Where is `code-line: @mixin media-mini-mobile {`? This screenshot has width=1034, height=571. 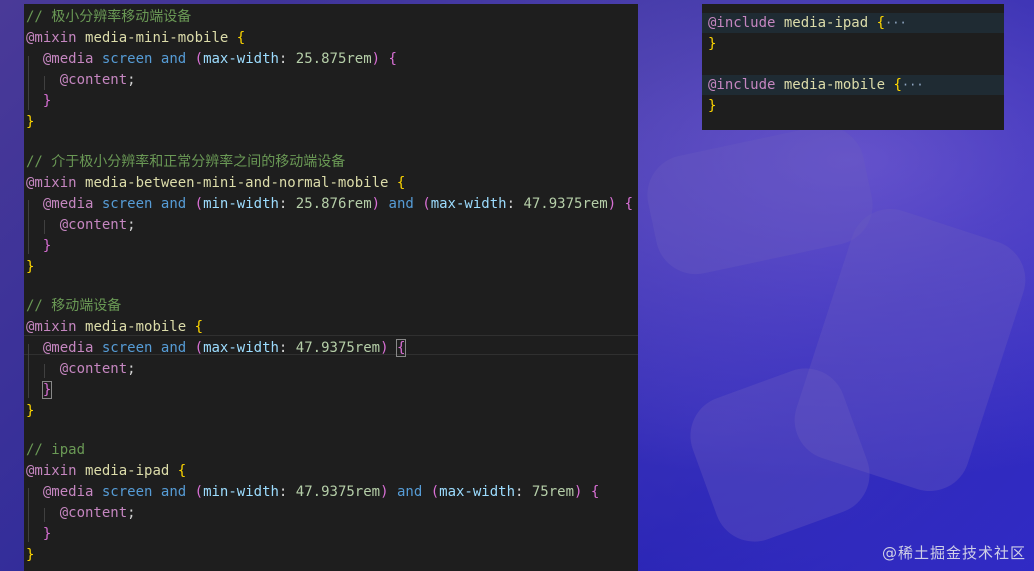
code-line: @mixin media-mini-mobile { is located at coordinates (135, 38).